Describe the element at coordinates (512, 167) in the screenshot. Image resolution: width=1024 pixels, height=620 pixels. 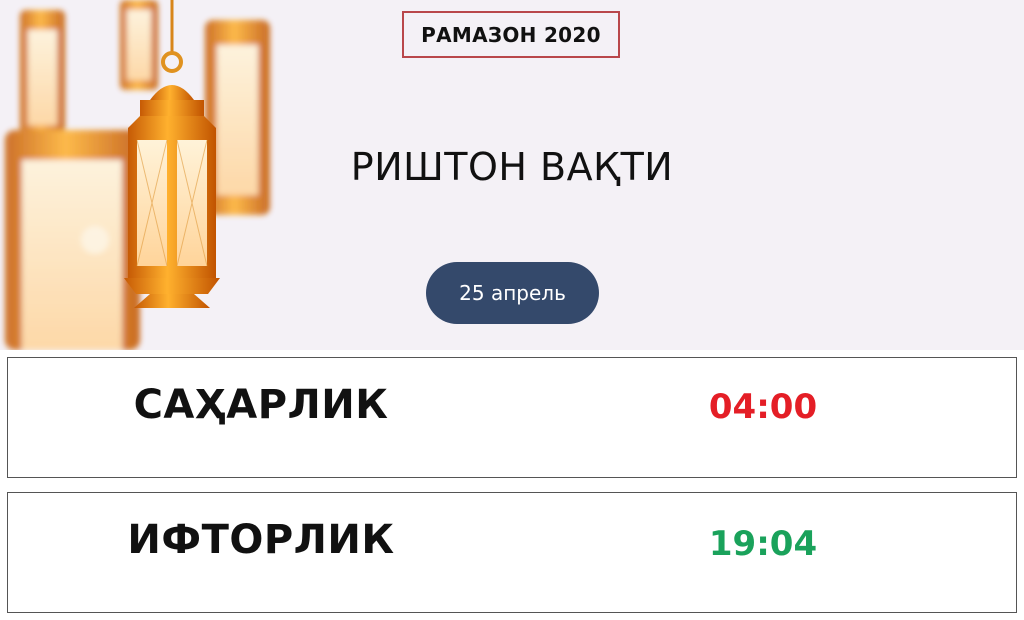
I see `page-title: РИШТОН ВАҚТИ` at that location.